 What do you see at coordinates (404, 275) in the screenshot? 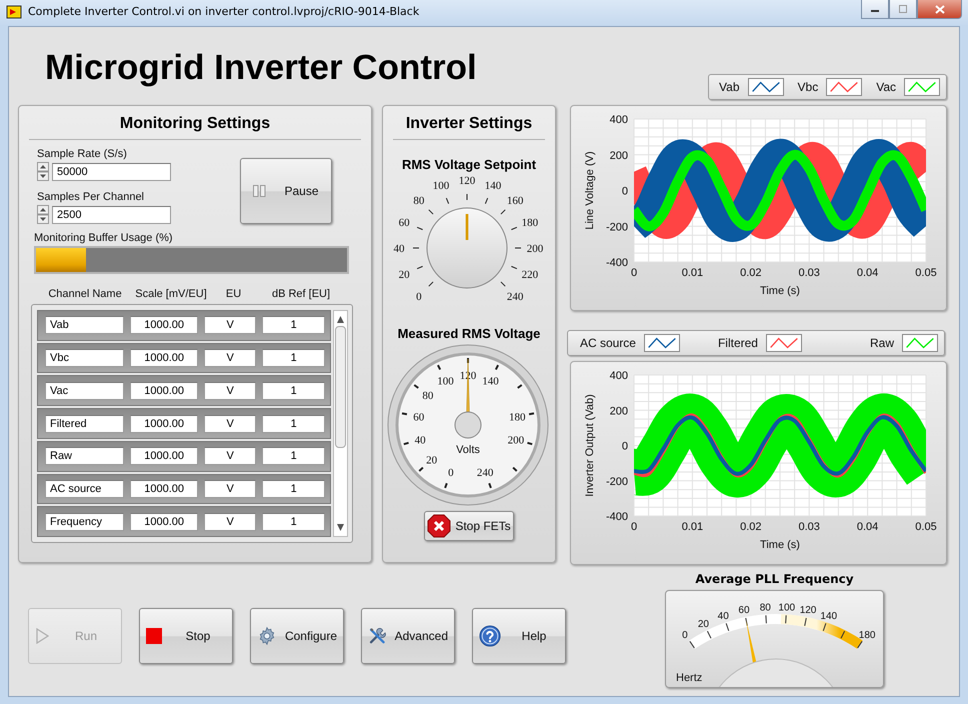
I see `dial-tick-label: 20` at bounding box center [404, 275].